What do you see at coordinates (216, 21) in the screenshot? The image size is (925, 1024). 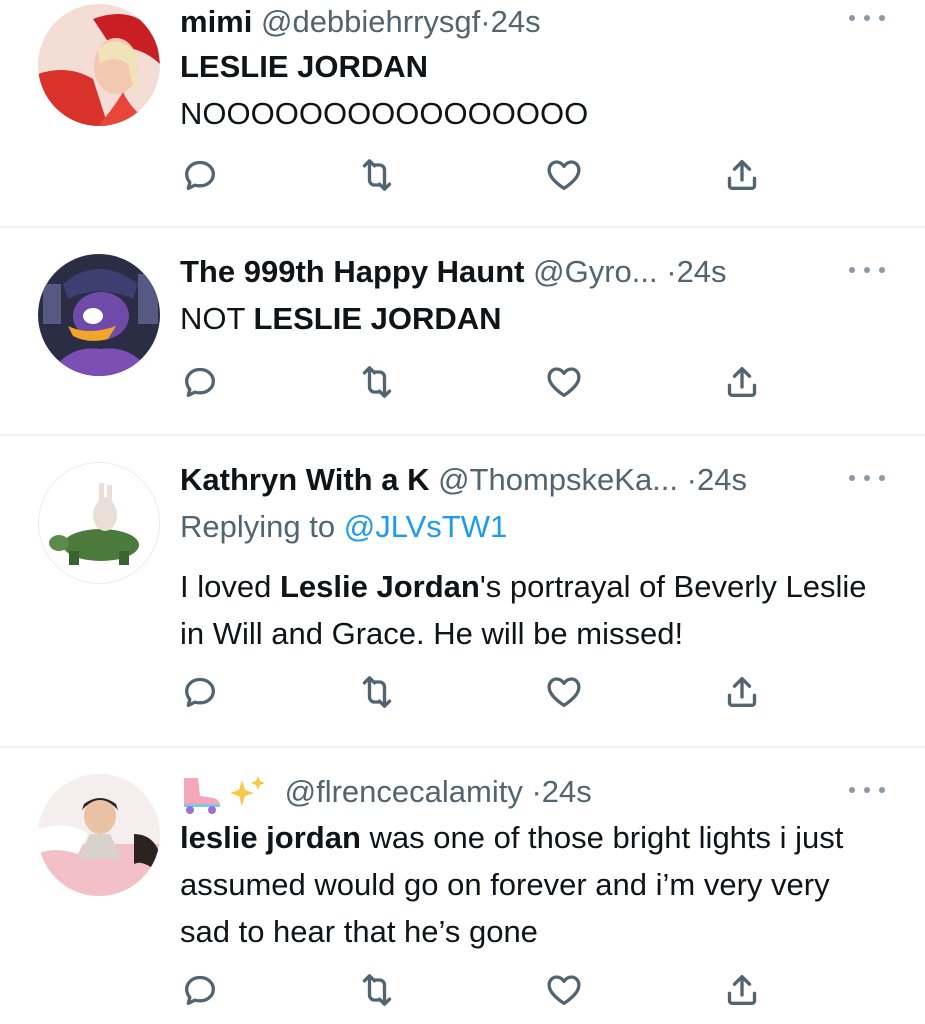 I see `display-name: mimi` at bounding box center [216, 21].